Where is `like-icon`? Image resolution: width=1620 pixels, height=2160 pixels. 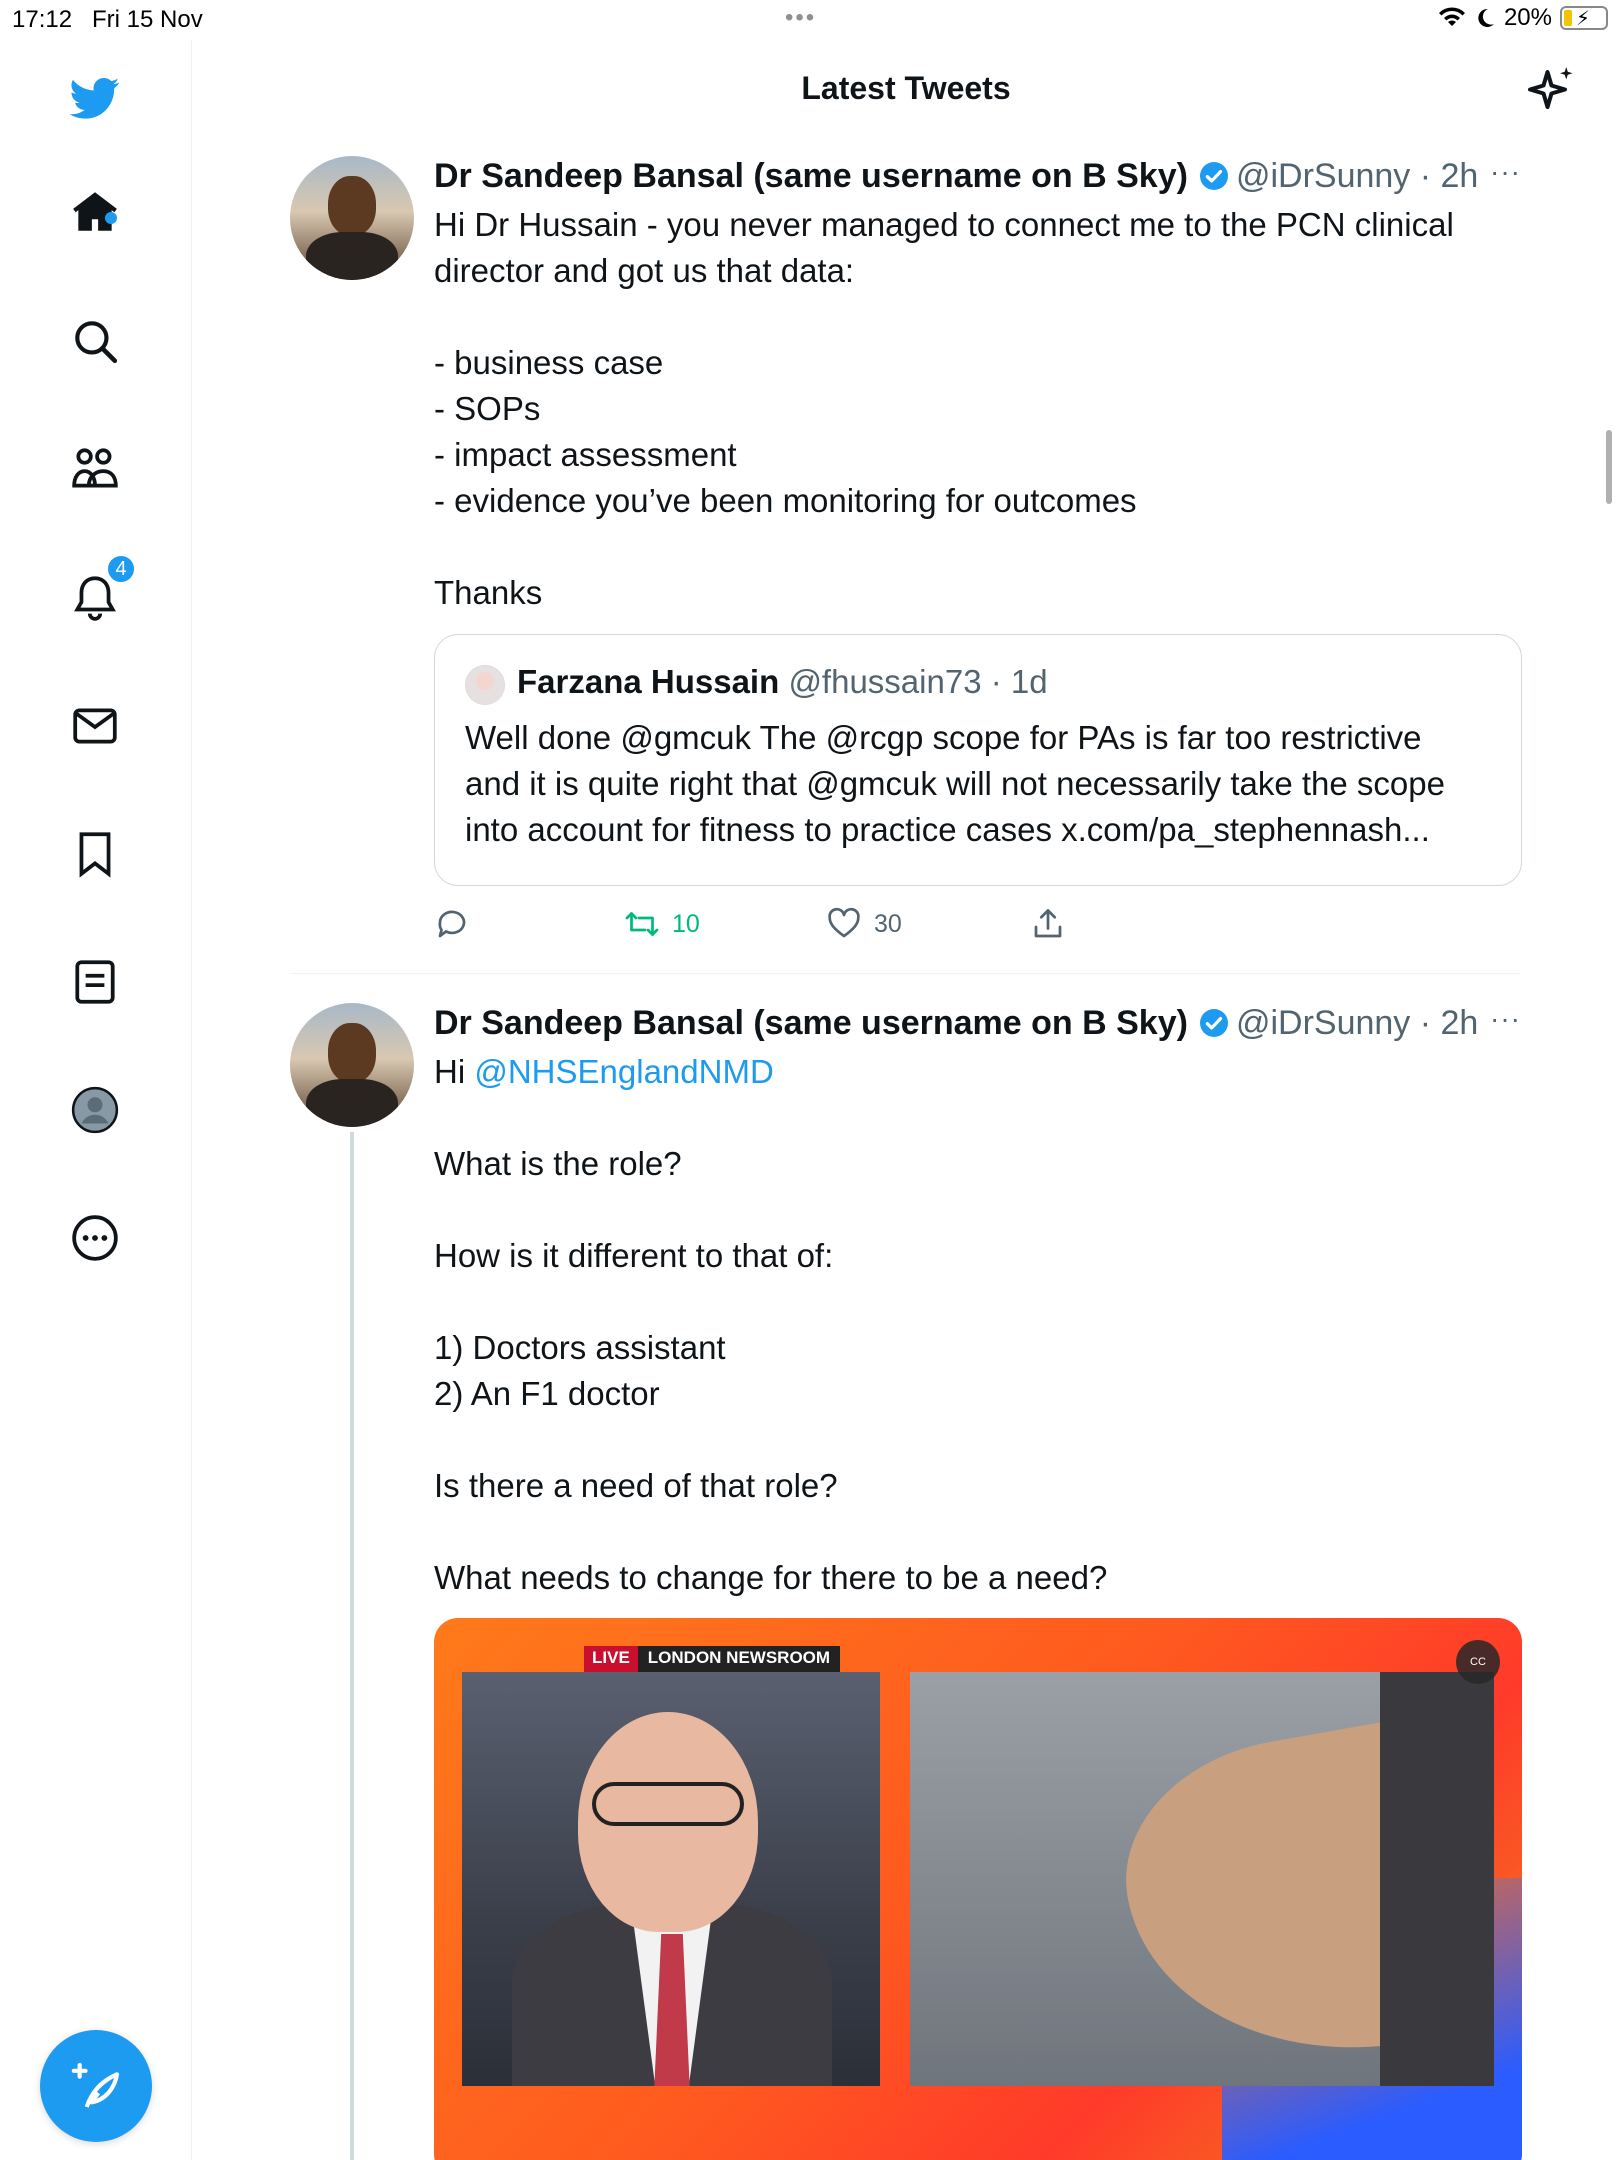
like-icon is located at coordinates (844, 922).